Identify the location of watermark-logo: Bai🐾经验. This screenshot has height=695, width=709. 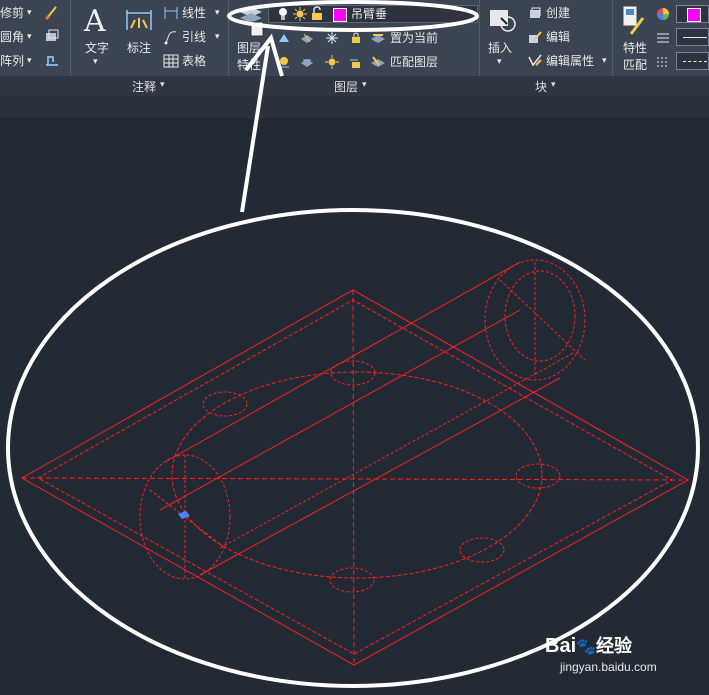
(588, 645).